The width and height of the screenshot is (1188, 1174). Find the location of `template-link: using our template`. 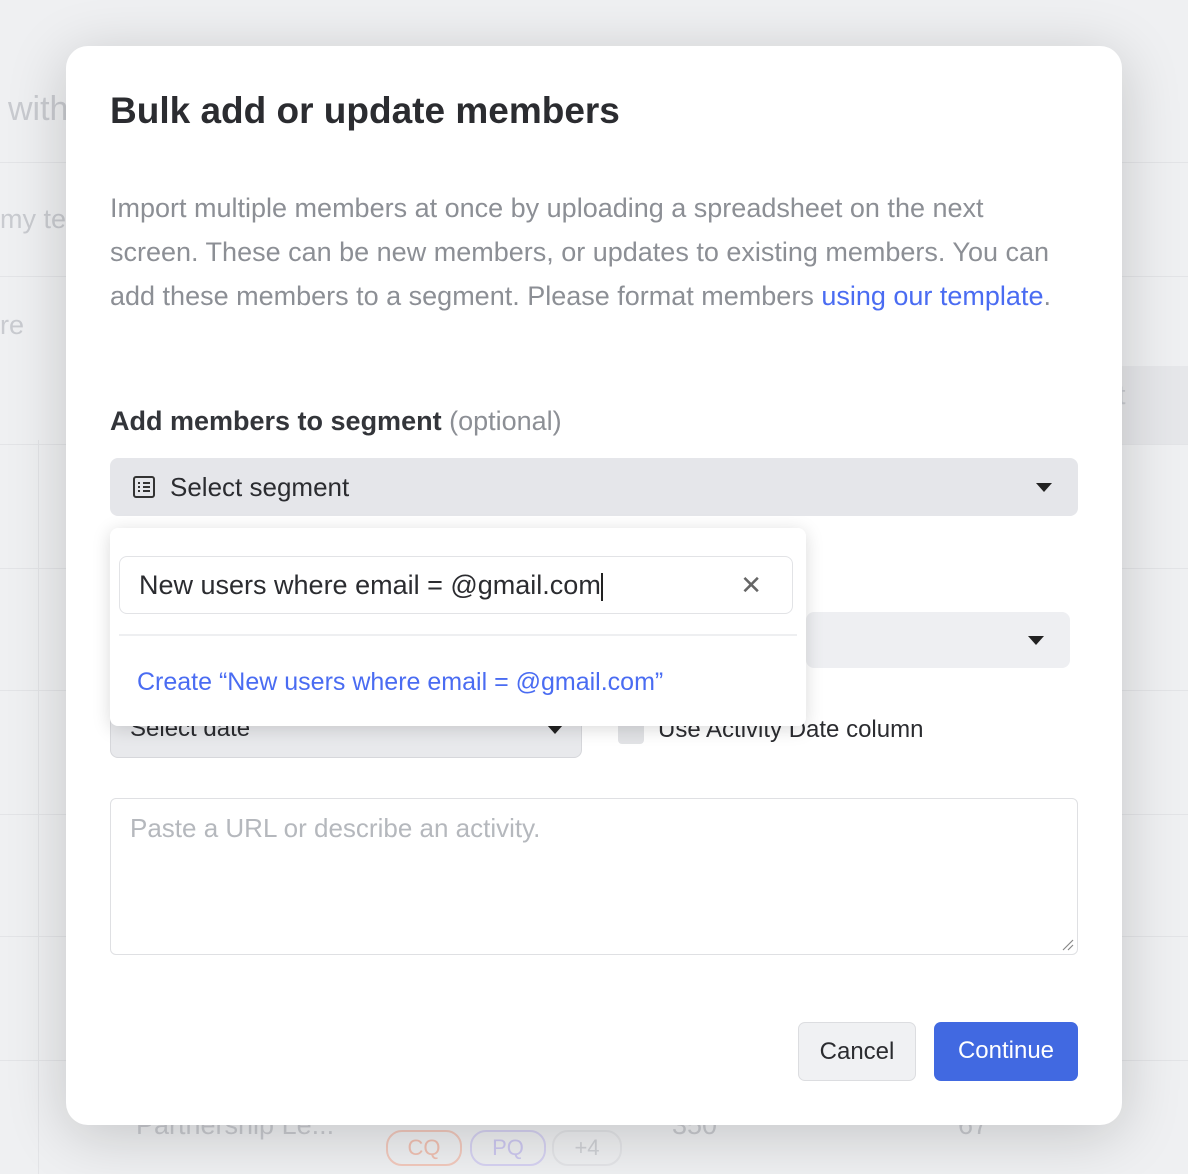

template-link: using our template is located at coordinates (932, 296).